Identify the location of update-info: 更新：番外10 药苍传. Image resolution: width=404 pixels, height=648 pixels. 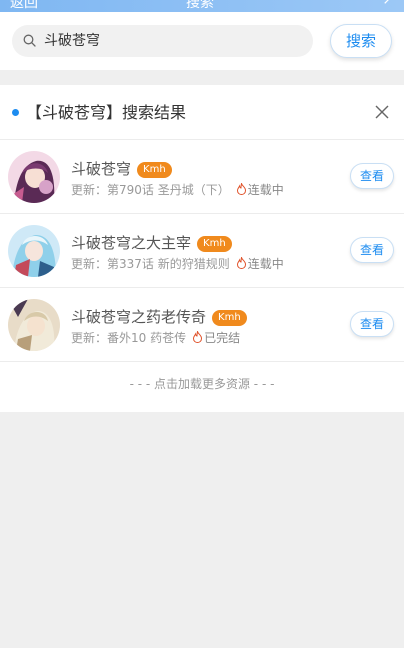
(129, 338).